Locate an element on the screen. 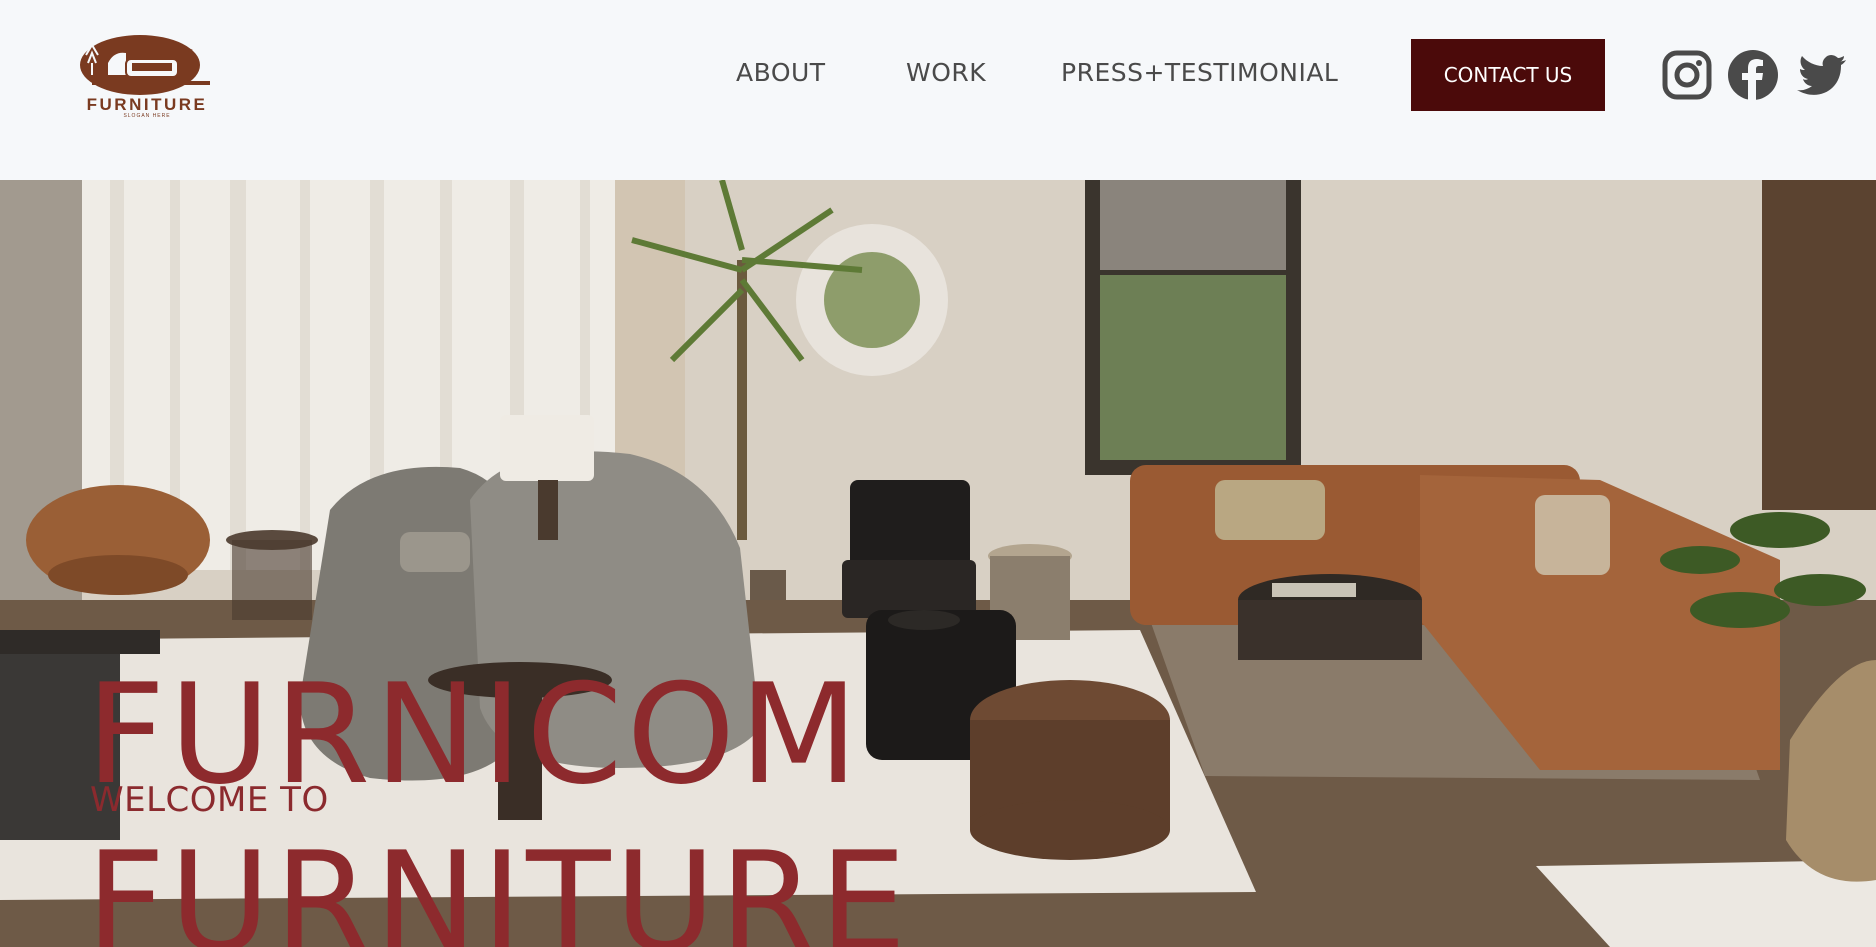 This screenshot has width=1876, height=947. brand-logo: FURNITURE SLOGAN HERE is located at coordinates (147, 76).